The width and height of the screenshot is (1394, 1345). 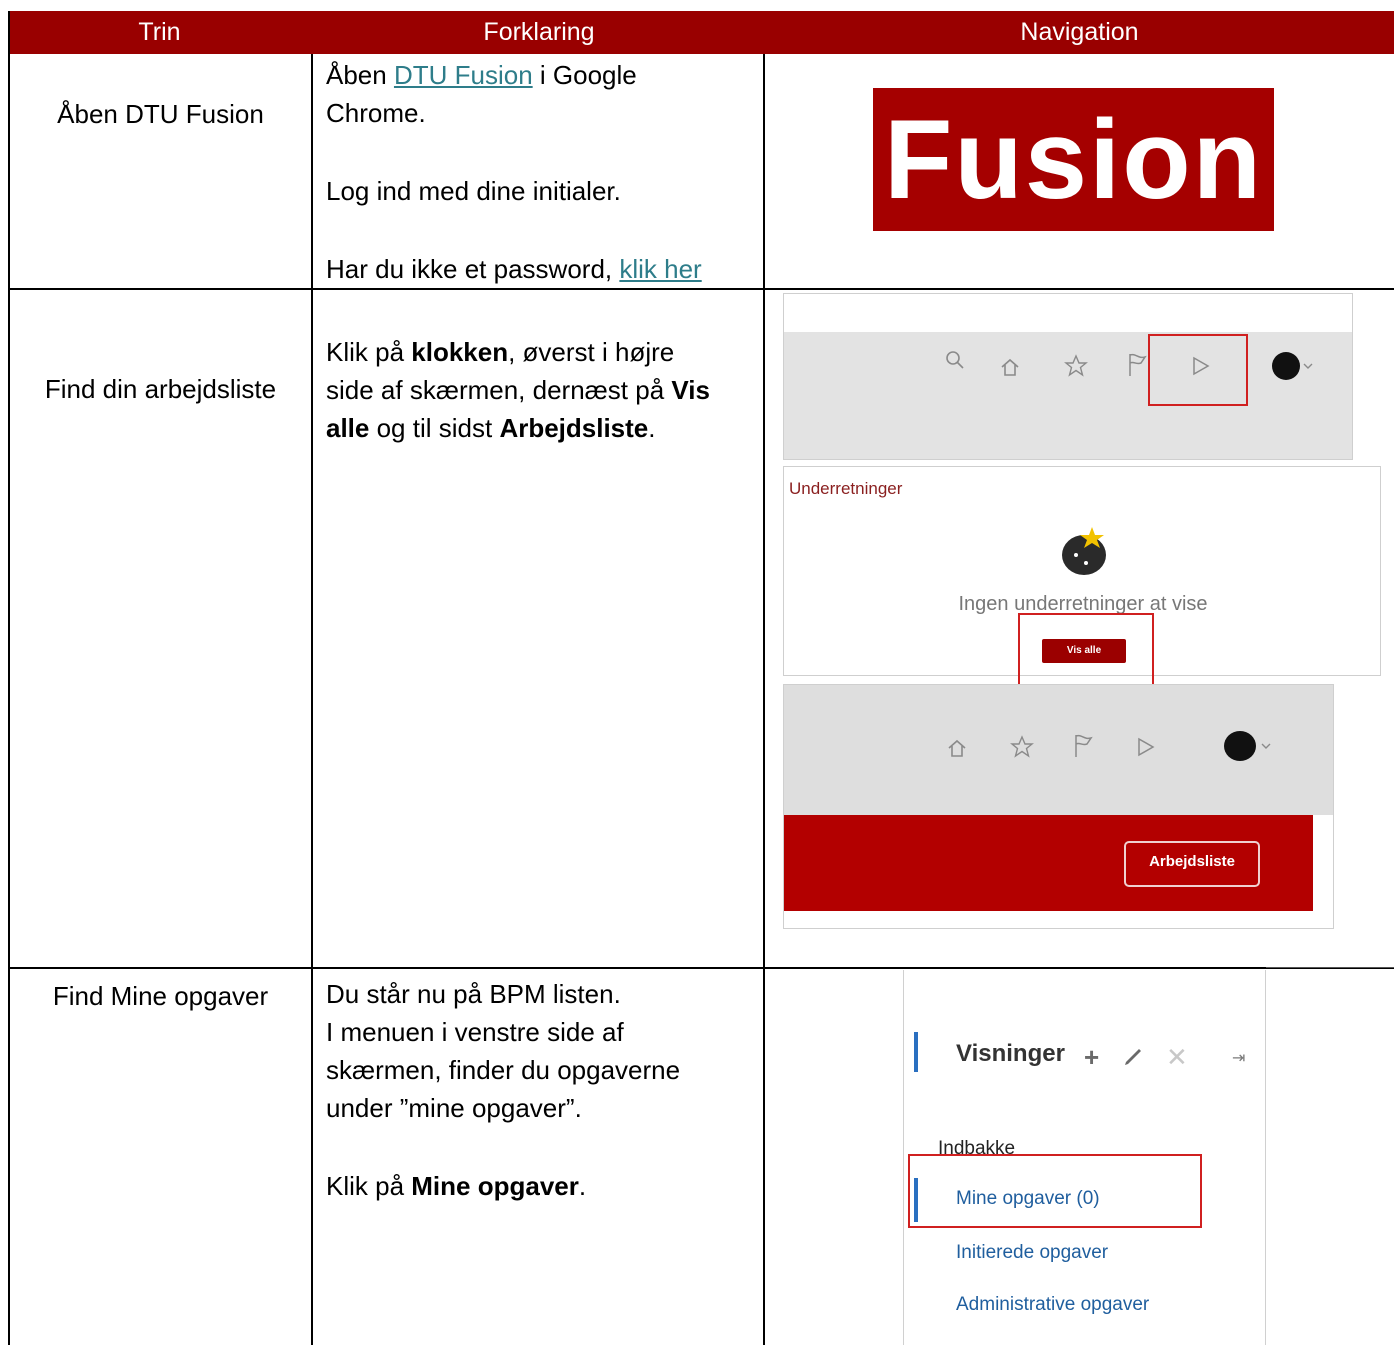 What do you see at coordinates (473, 269) in the screenshot?
I see `text: Har du ikke et password,` at bounding box center [473, 269].